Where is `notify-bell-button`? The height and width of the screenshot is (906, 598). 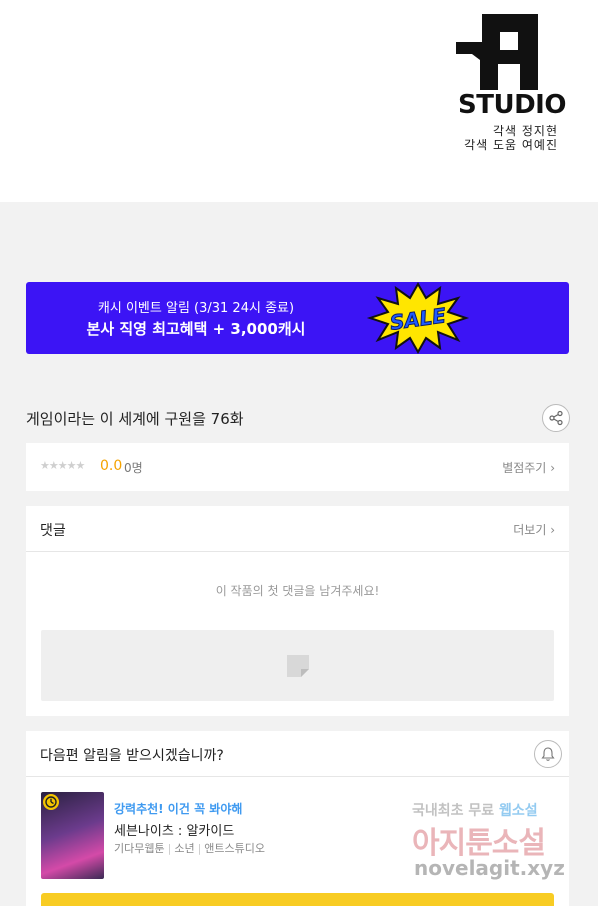
notify-bell-button is located at coordinates (548, 754).